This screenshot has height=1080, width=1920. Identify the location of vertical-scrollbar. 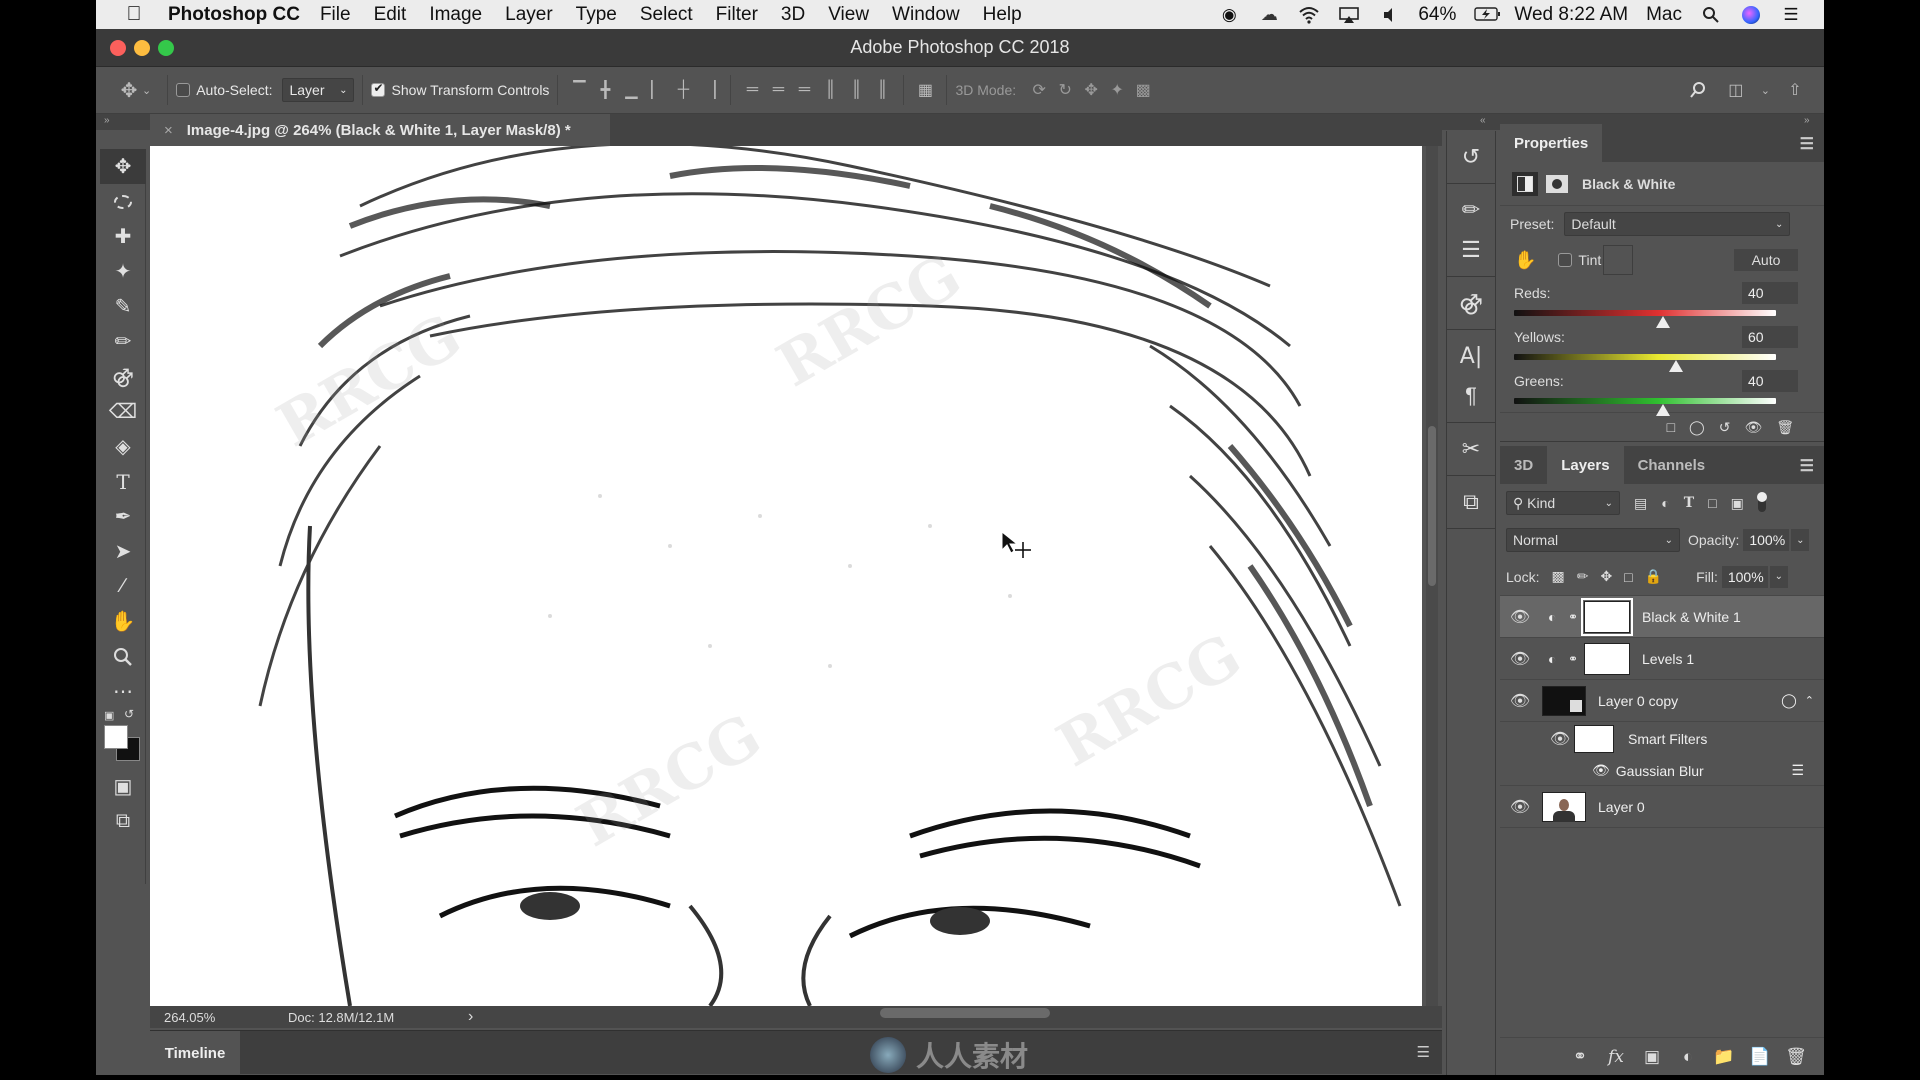
(1432, 577).